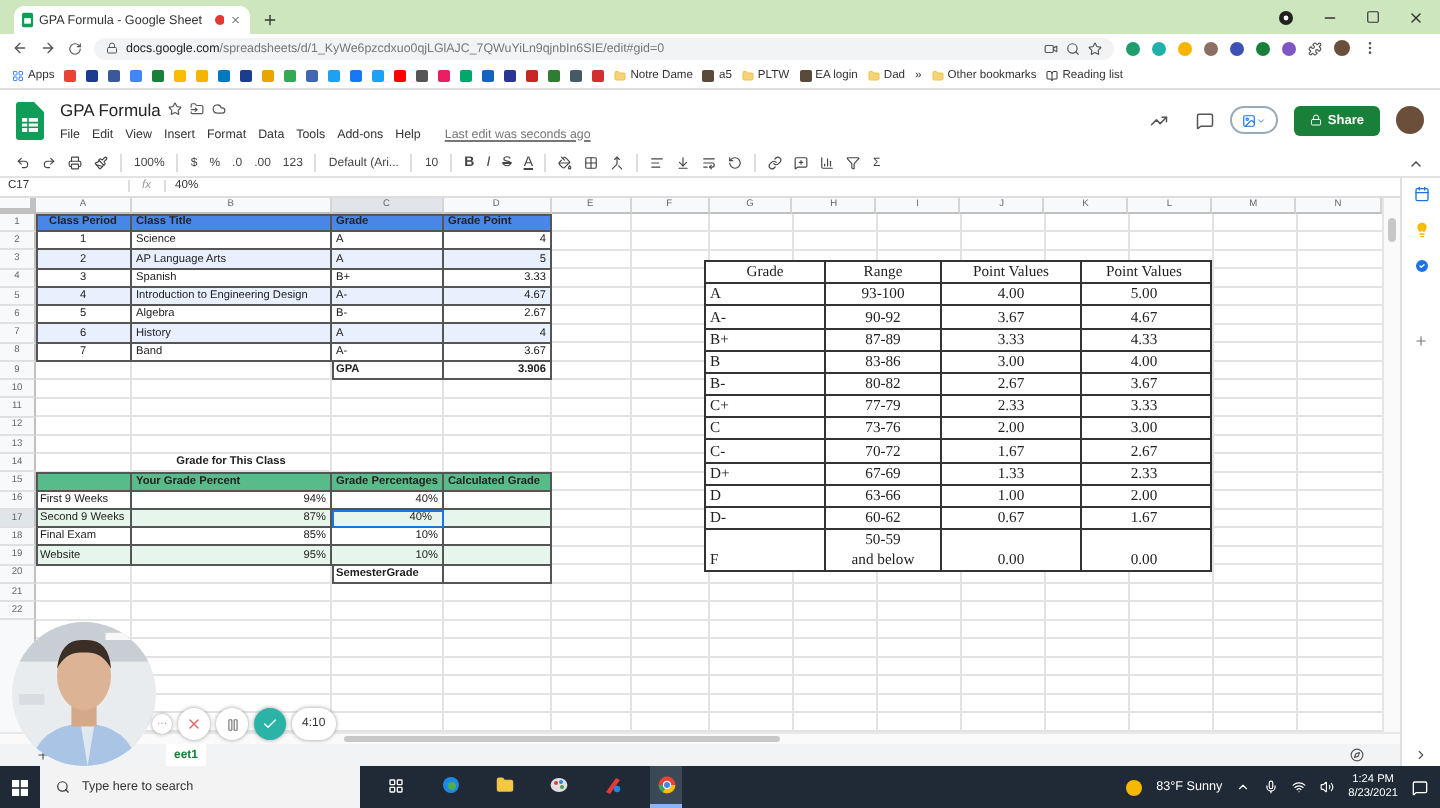  What do you see at coordinates (232, 724) in the screenshot?
I see `pause-icon` at bounding box center [232, 724].